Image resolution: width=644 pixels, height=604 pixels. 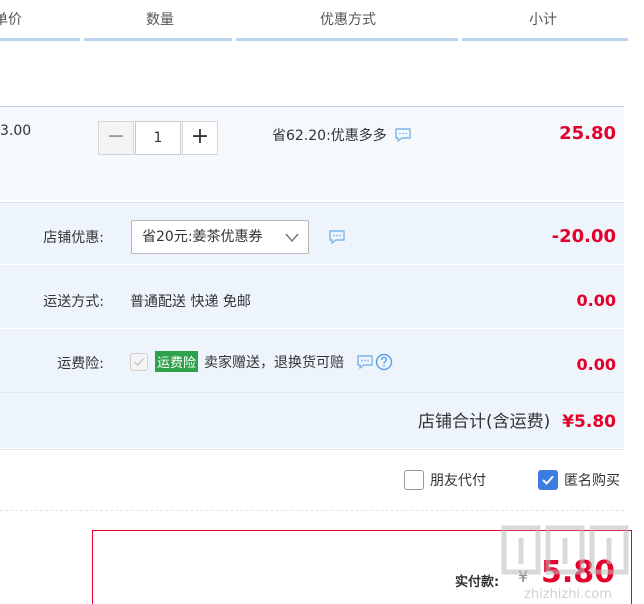 What do you see at coordinates (80, 364) in the screenshot?
I see `insurance-label: 运费险:` at bounding box center [80, 364].